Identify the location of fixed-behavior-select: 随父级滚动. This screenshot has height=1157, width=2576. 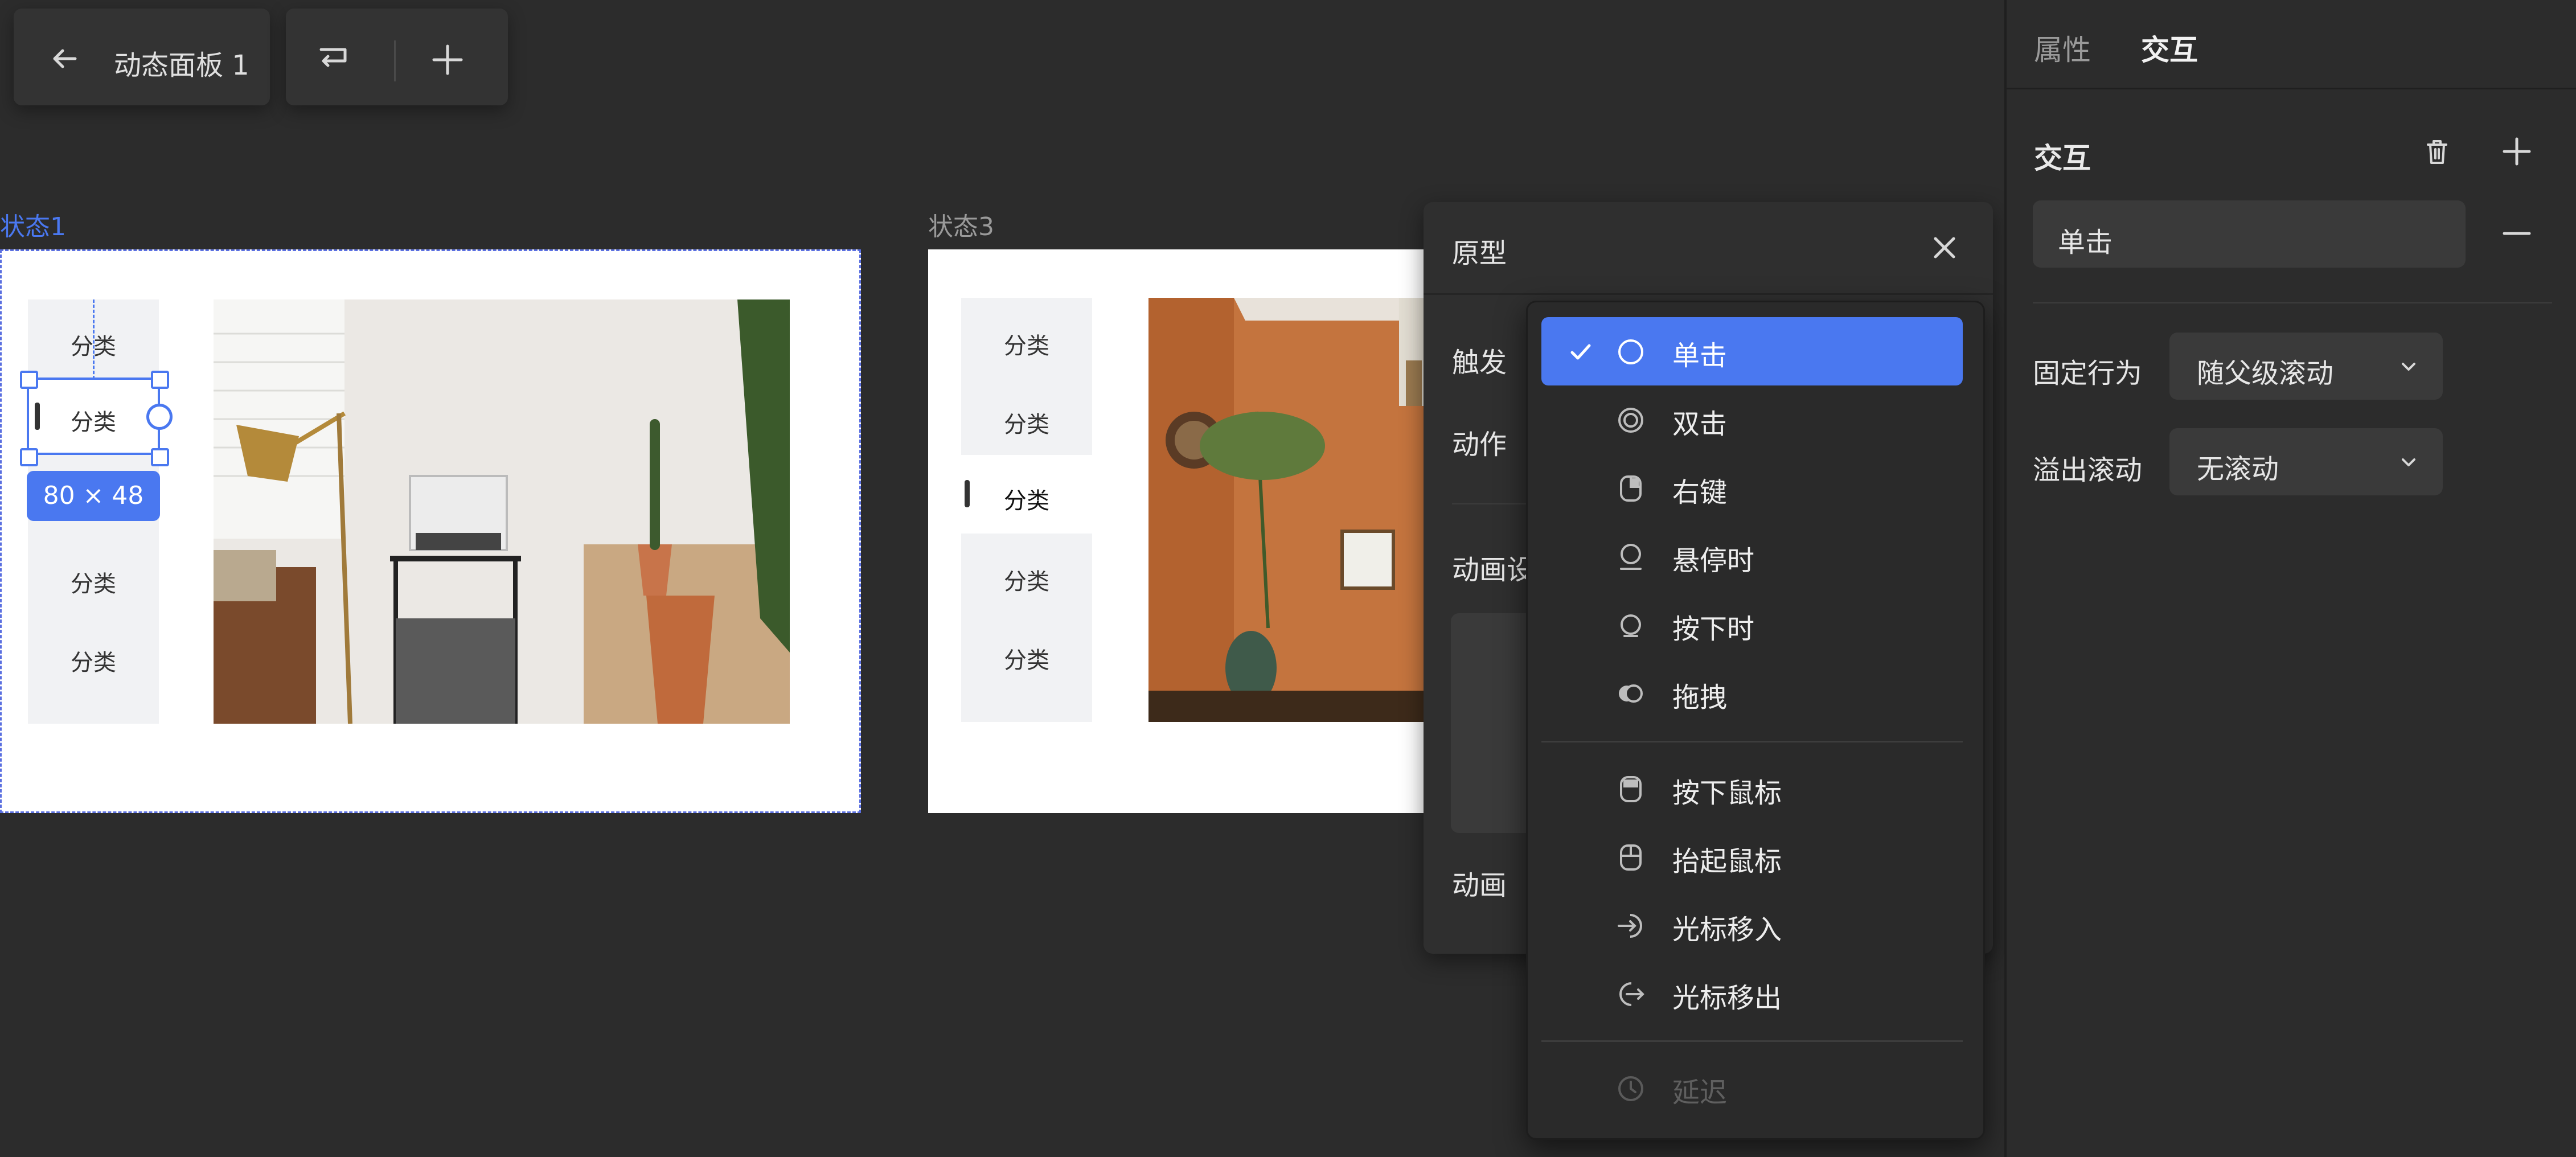
(2306, 367).